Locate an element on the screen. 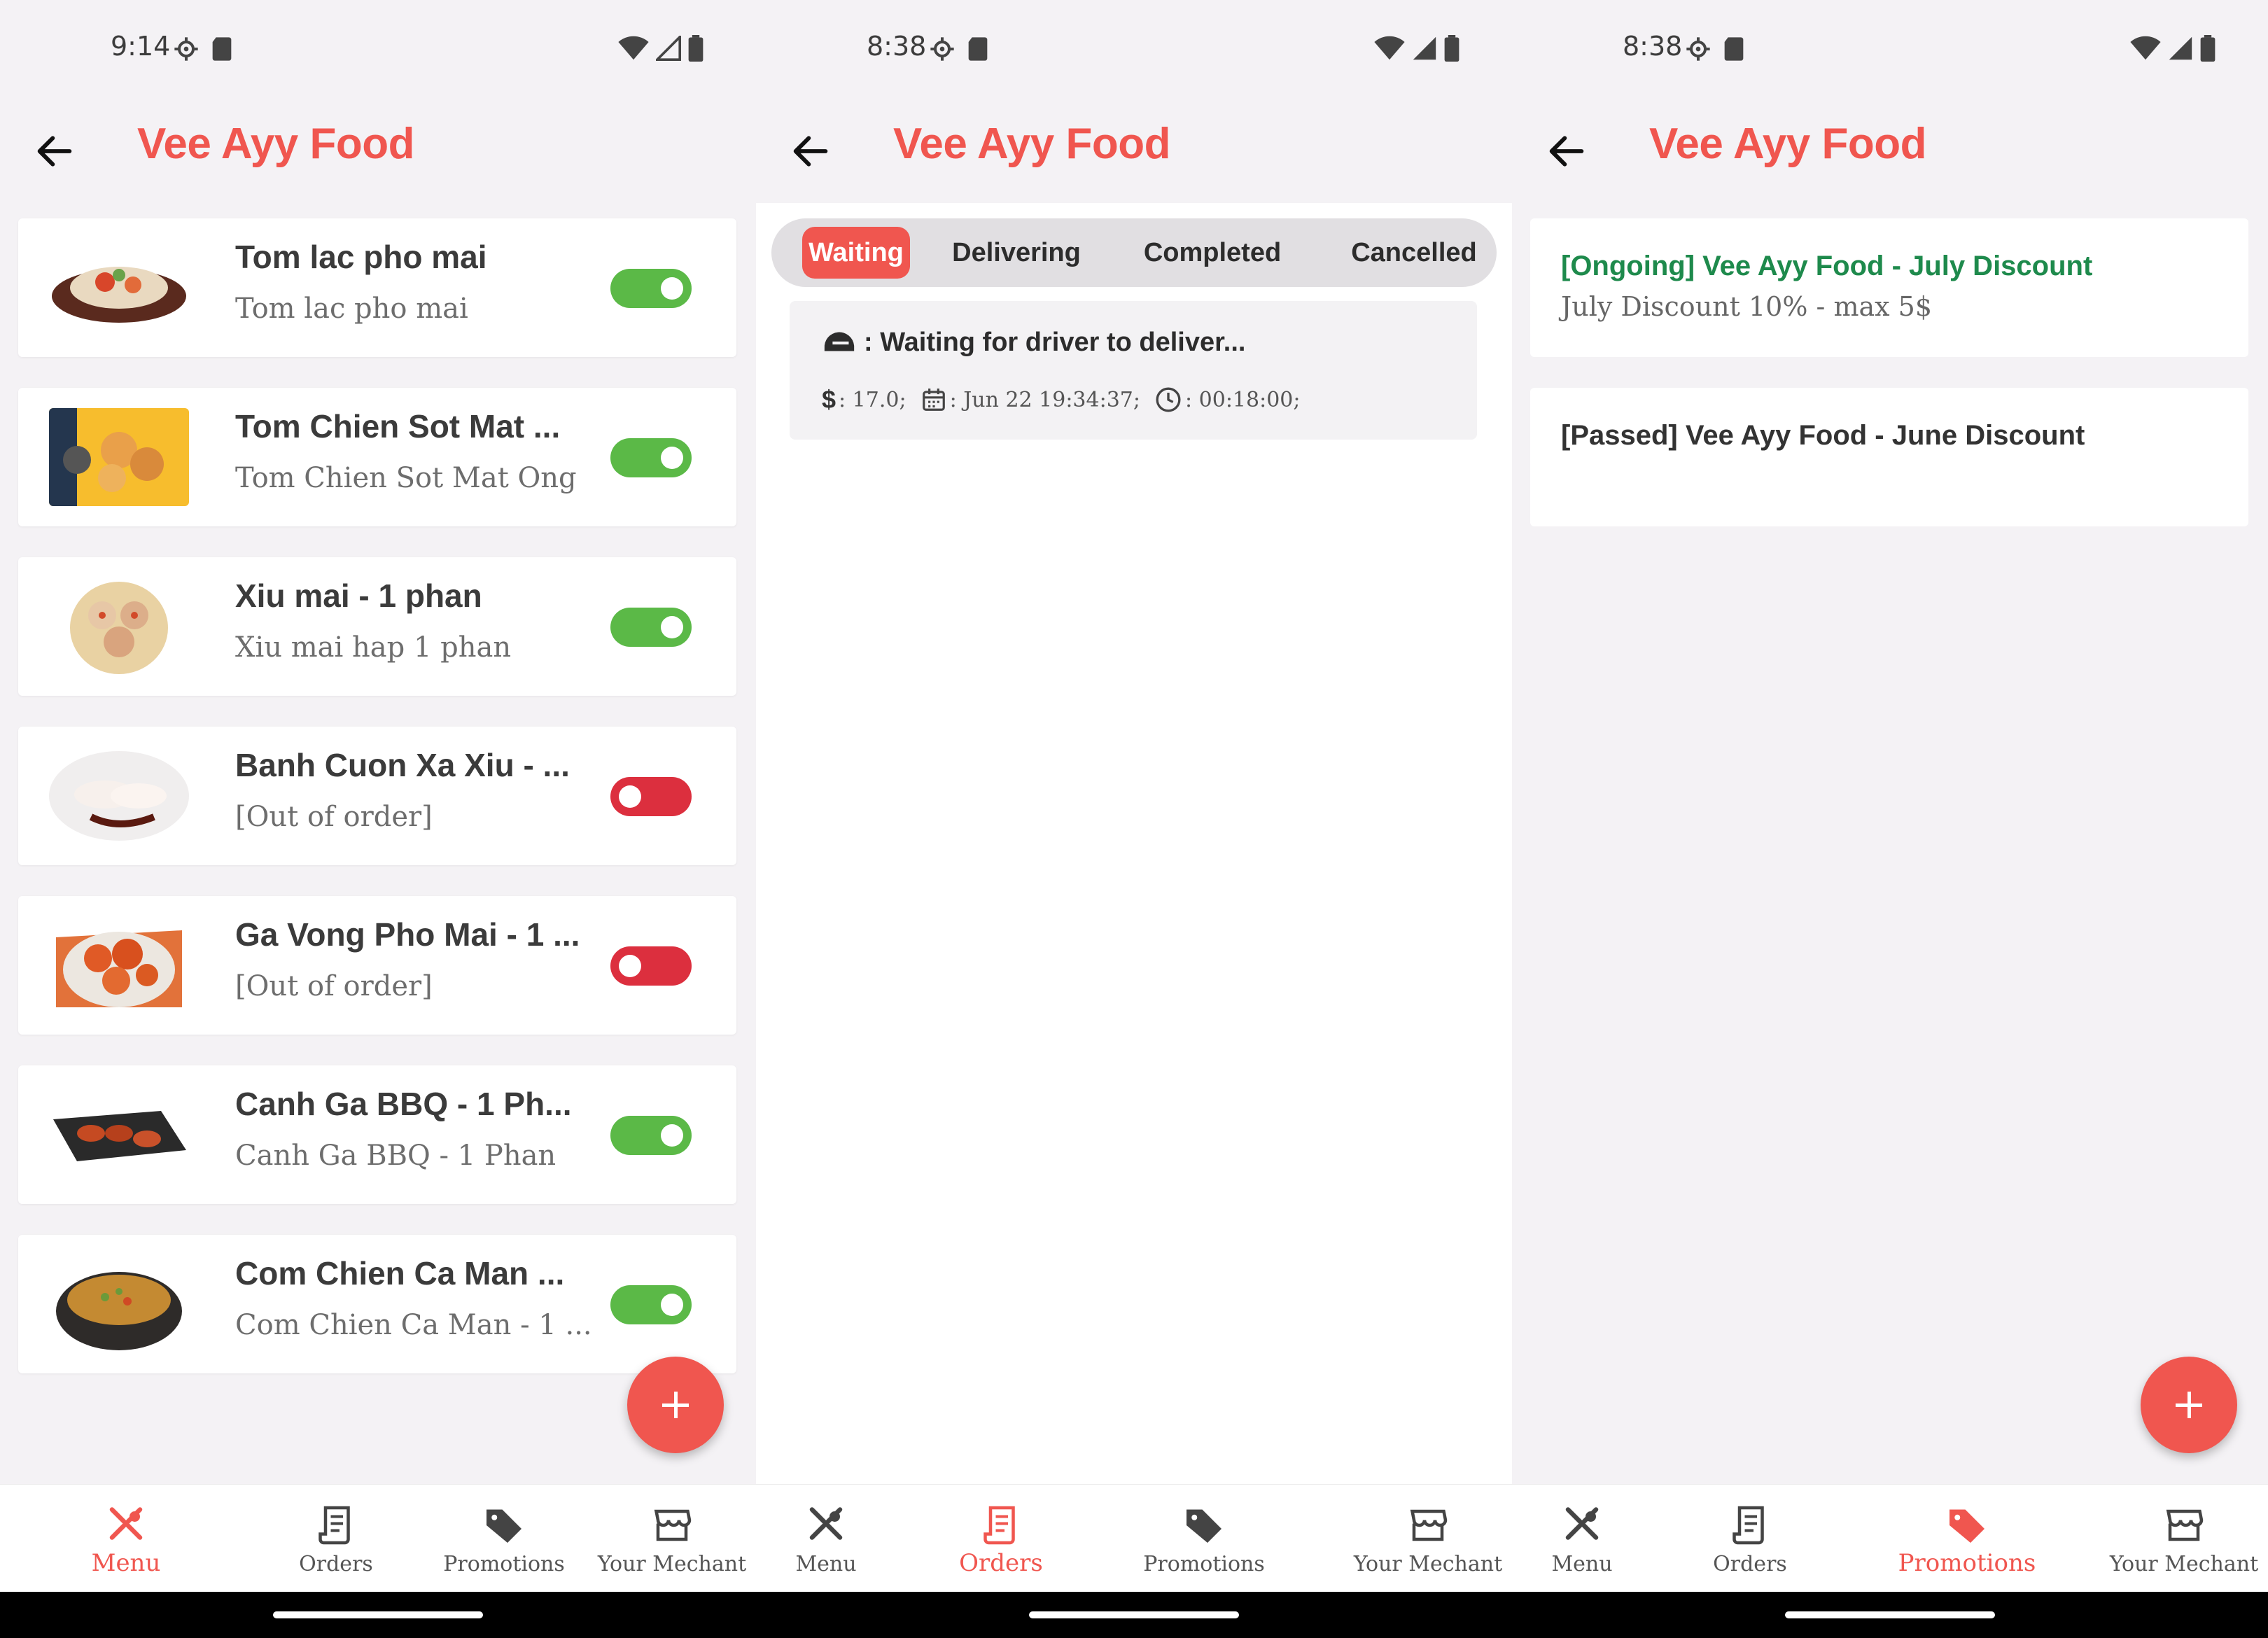 This screenshot has height=1638, width=2268. menu-item: Xiu mai - 1 phan Xiu mai hap 1 phan is located at coordinates (377, 626).